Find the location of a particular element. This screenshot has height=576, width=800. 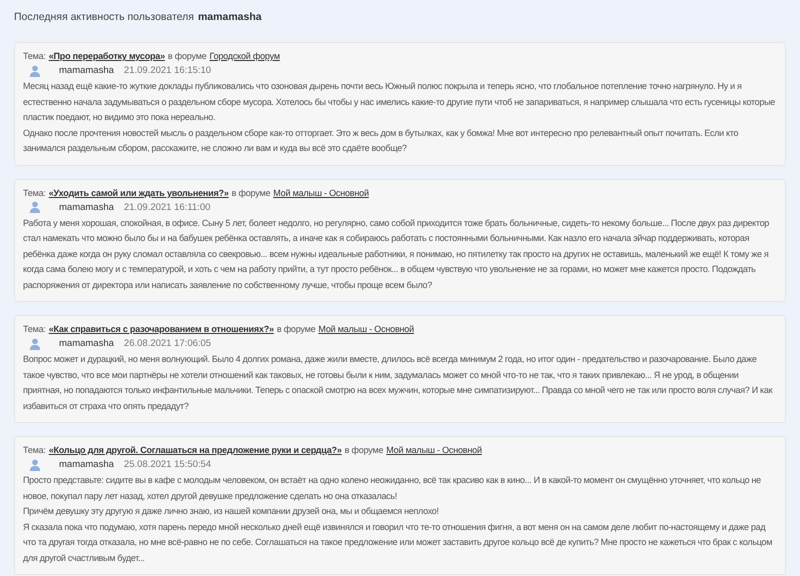

post-text: Однако после прочтения новостей мысль о раздельном сборе как-то отторгает. Это ж весь дом в бутылках, как у бомжа! Мне вот интересно про релевантный опыт почитать. Если кто занимался раздельным сбором, расскажите, не сложно ли вам и куда вы всё это сдаёте вообще? is located at coordinates (381, 140).